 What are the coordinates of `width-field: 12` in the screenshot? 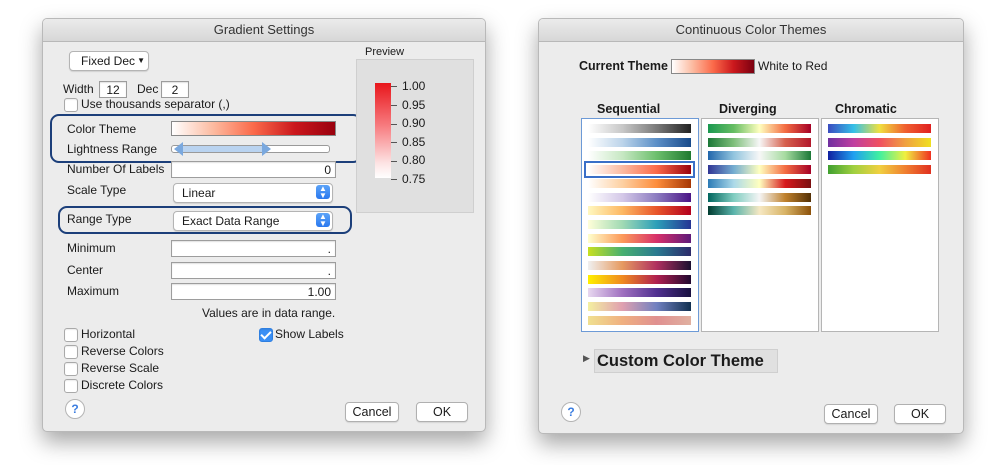 It's located at (113, 89).